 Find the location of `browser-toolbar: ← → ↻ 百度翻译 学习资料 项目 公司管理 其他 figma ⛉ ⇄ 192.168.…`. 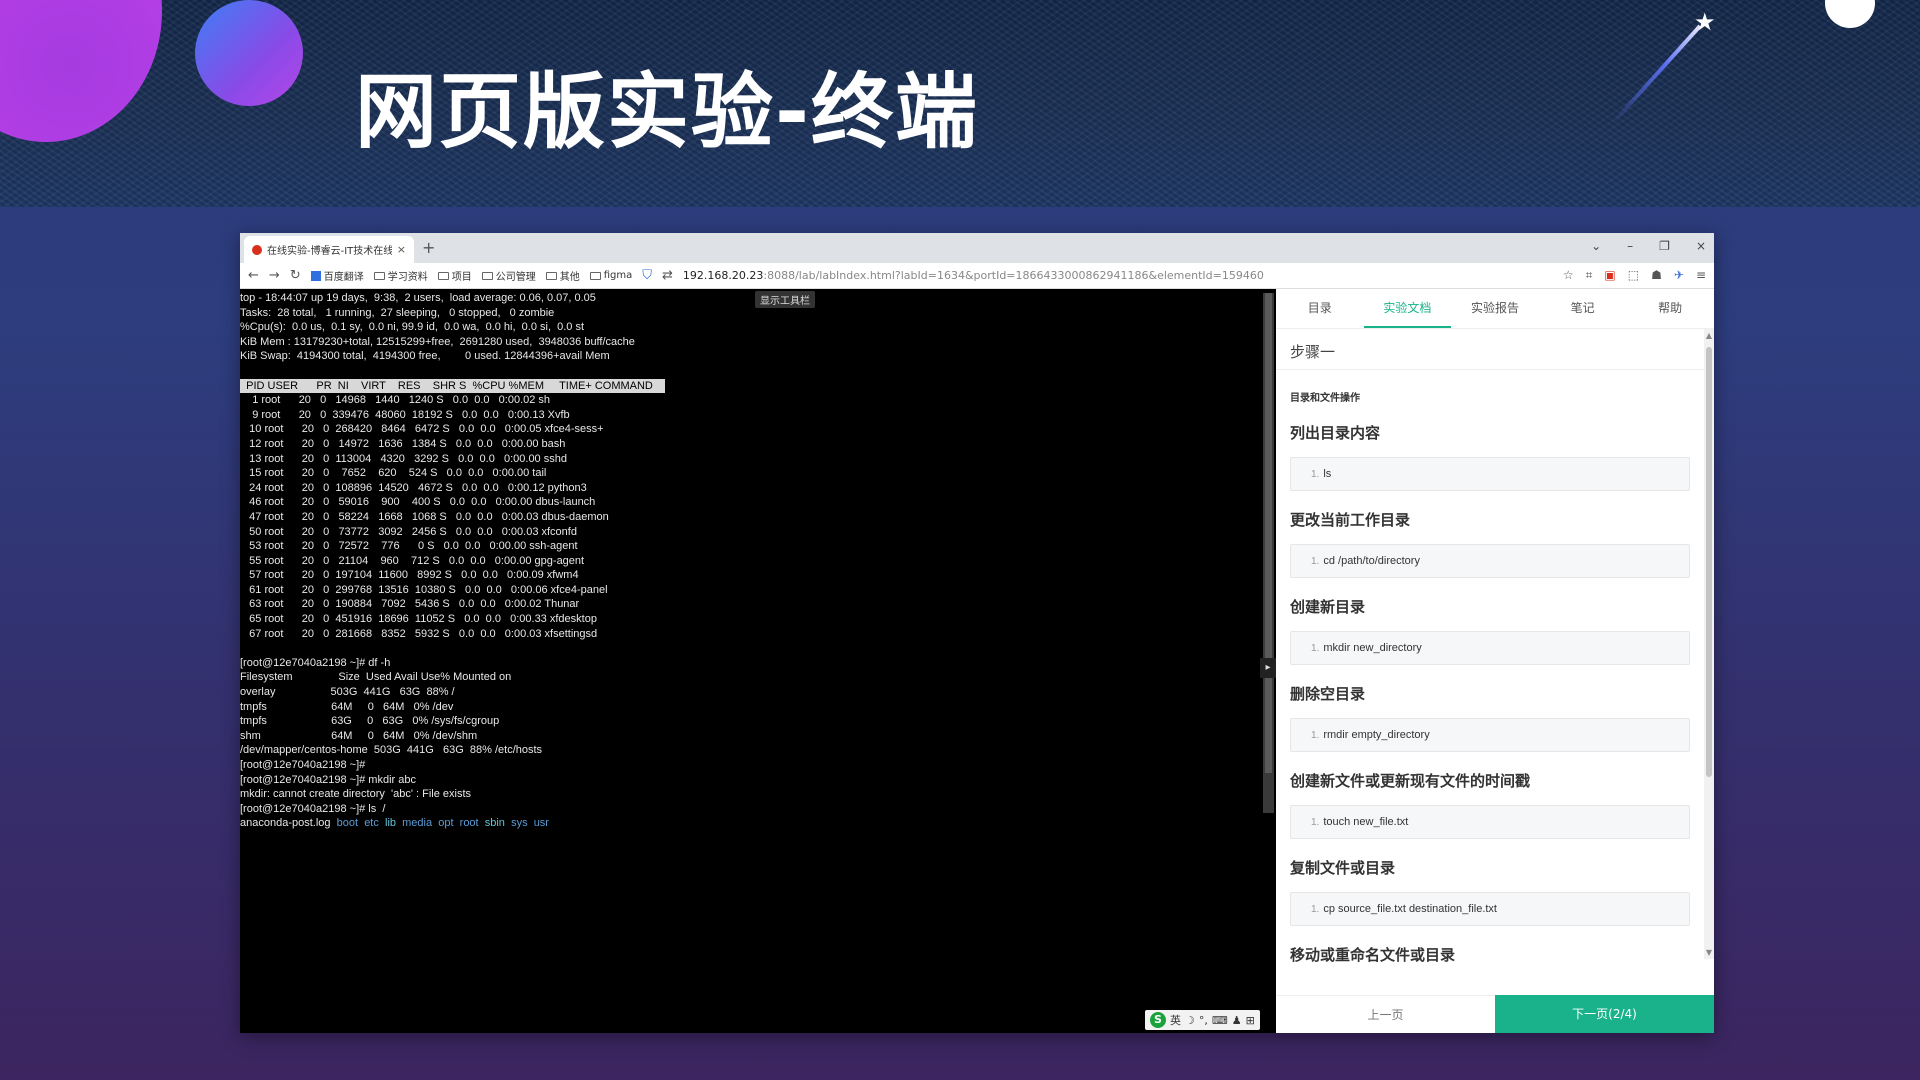

browser-toolbar: ← → ↻ 百度翻译 学习资料 项目 公司管理 其他 figma ⛉ ⇄ 192.168.… is located at coordinates (977, 276).